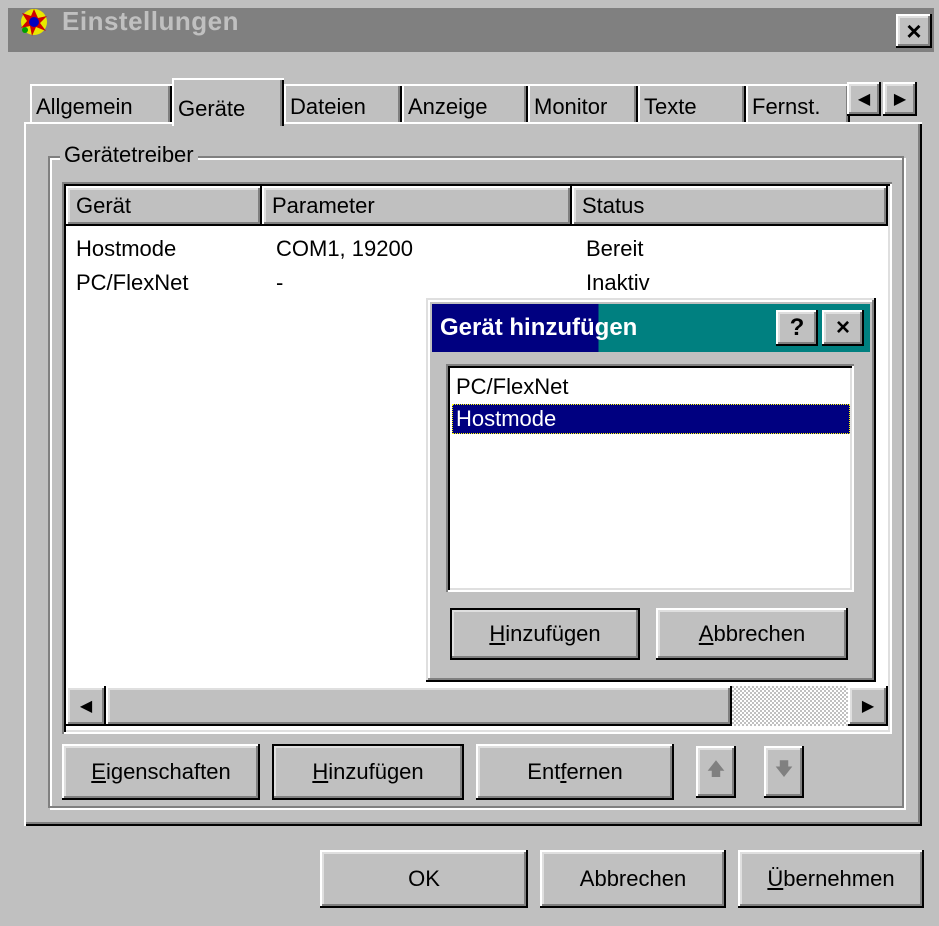 Image resolution: width=939 pixels, height=926 pixels. I want to click on tab-label: Geräte, so click(212, 108).